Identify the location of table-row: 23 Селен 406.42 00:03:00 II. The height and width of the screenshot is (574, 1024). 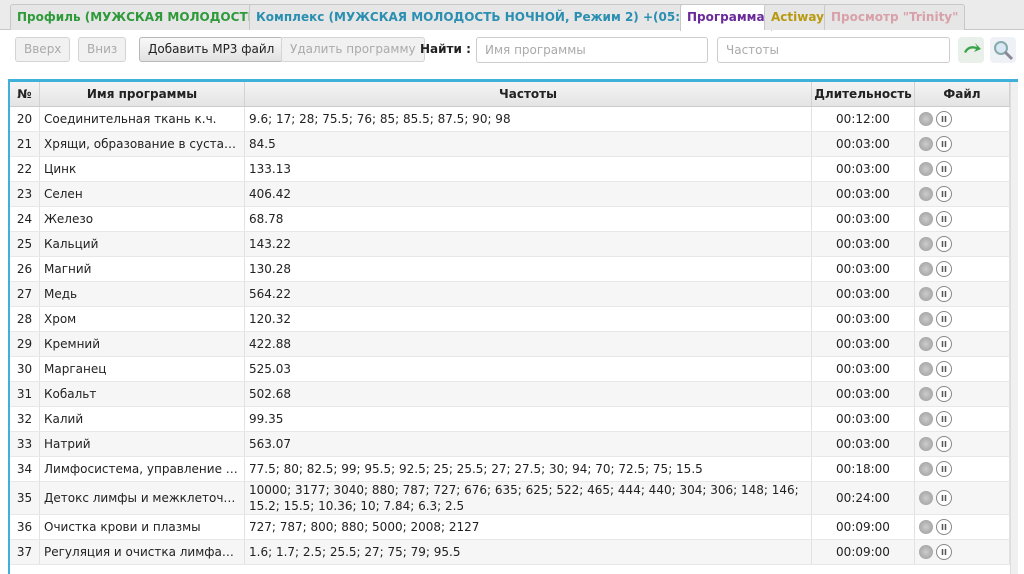
(514, 194).